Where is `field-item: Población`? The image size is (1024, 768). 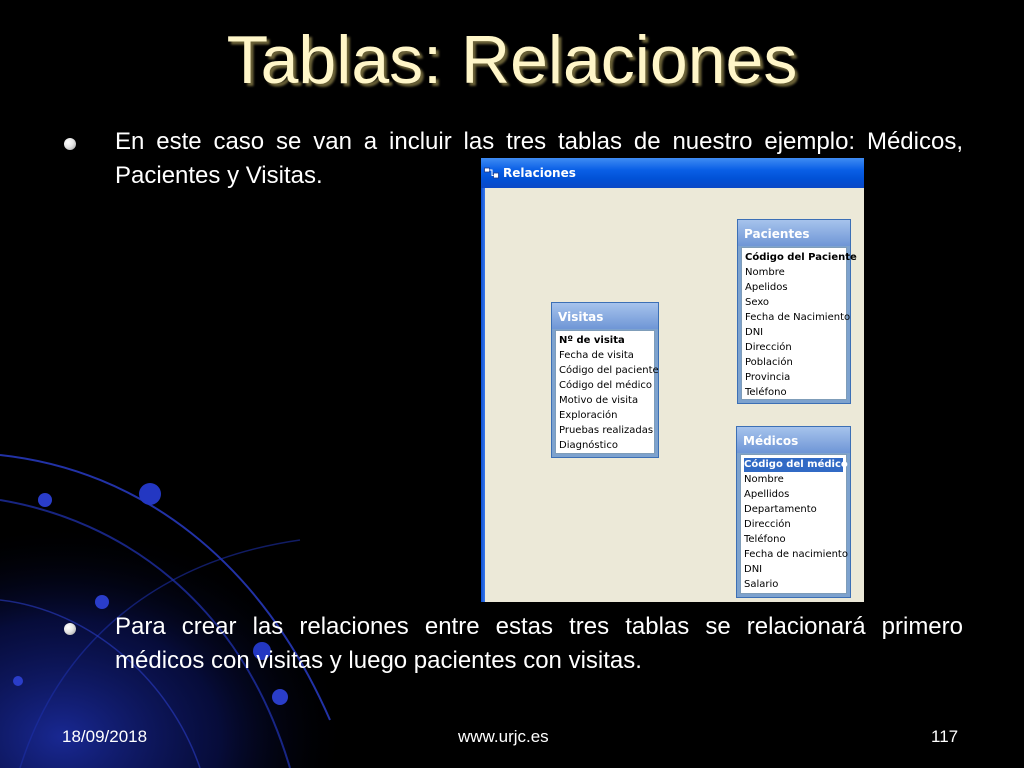
field-item: Población is located at coordinates (794, 363).